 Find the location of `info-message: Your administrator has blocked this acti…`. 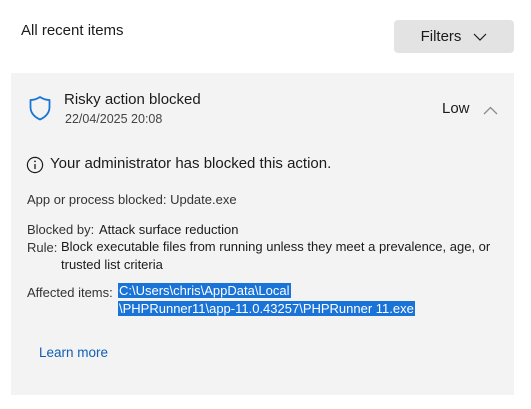

info-message: Your administrator has blocked this acti… is located at coordinates (191, 163).